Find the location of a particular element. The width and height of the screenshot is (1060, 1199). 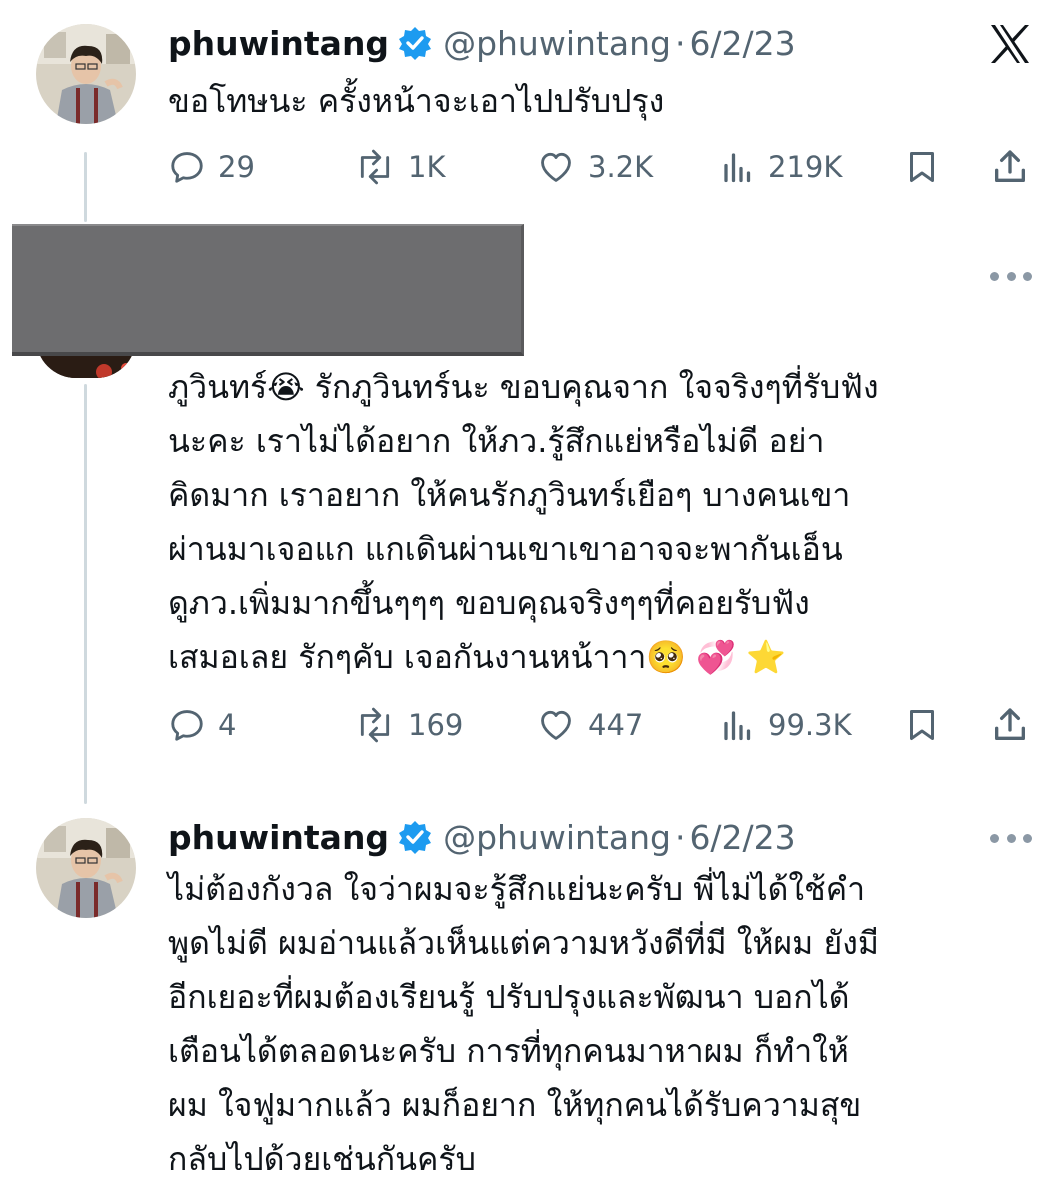

tweet-text: ขอโทษนะ ครั้งหน้าจะเอาไปปรับปรุง is located at coordinates (588, 101).